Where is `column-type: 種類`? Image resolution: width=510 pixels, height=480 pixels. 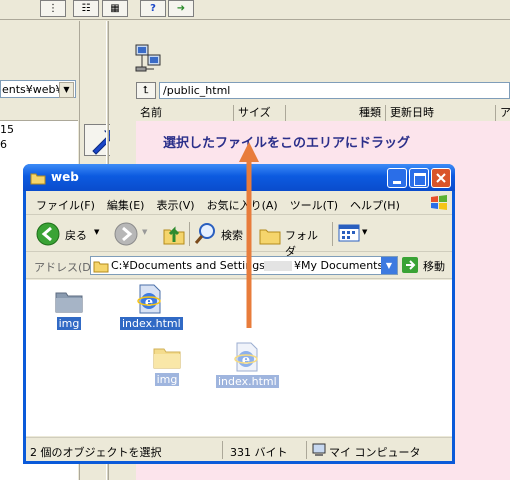 column-type: 種類 is located at coordinates (336, 113).